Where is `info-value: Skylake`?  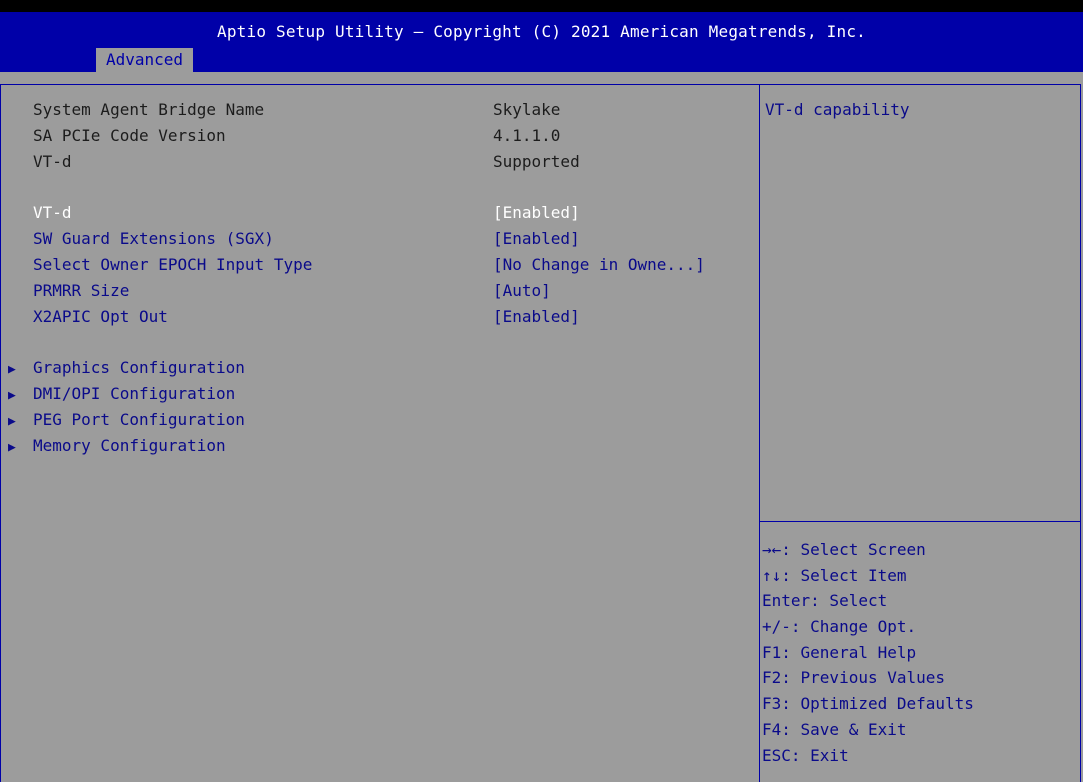 info-value: Skylake is located at coordinates (527, 109).